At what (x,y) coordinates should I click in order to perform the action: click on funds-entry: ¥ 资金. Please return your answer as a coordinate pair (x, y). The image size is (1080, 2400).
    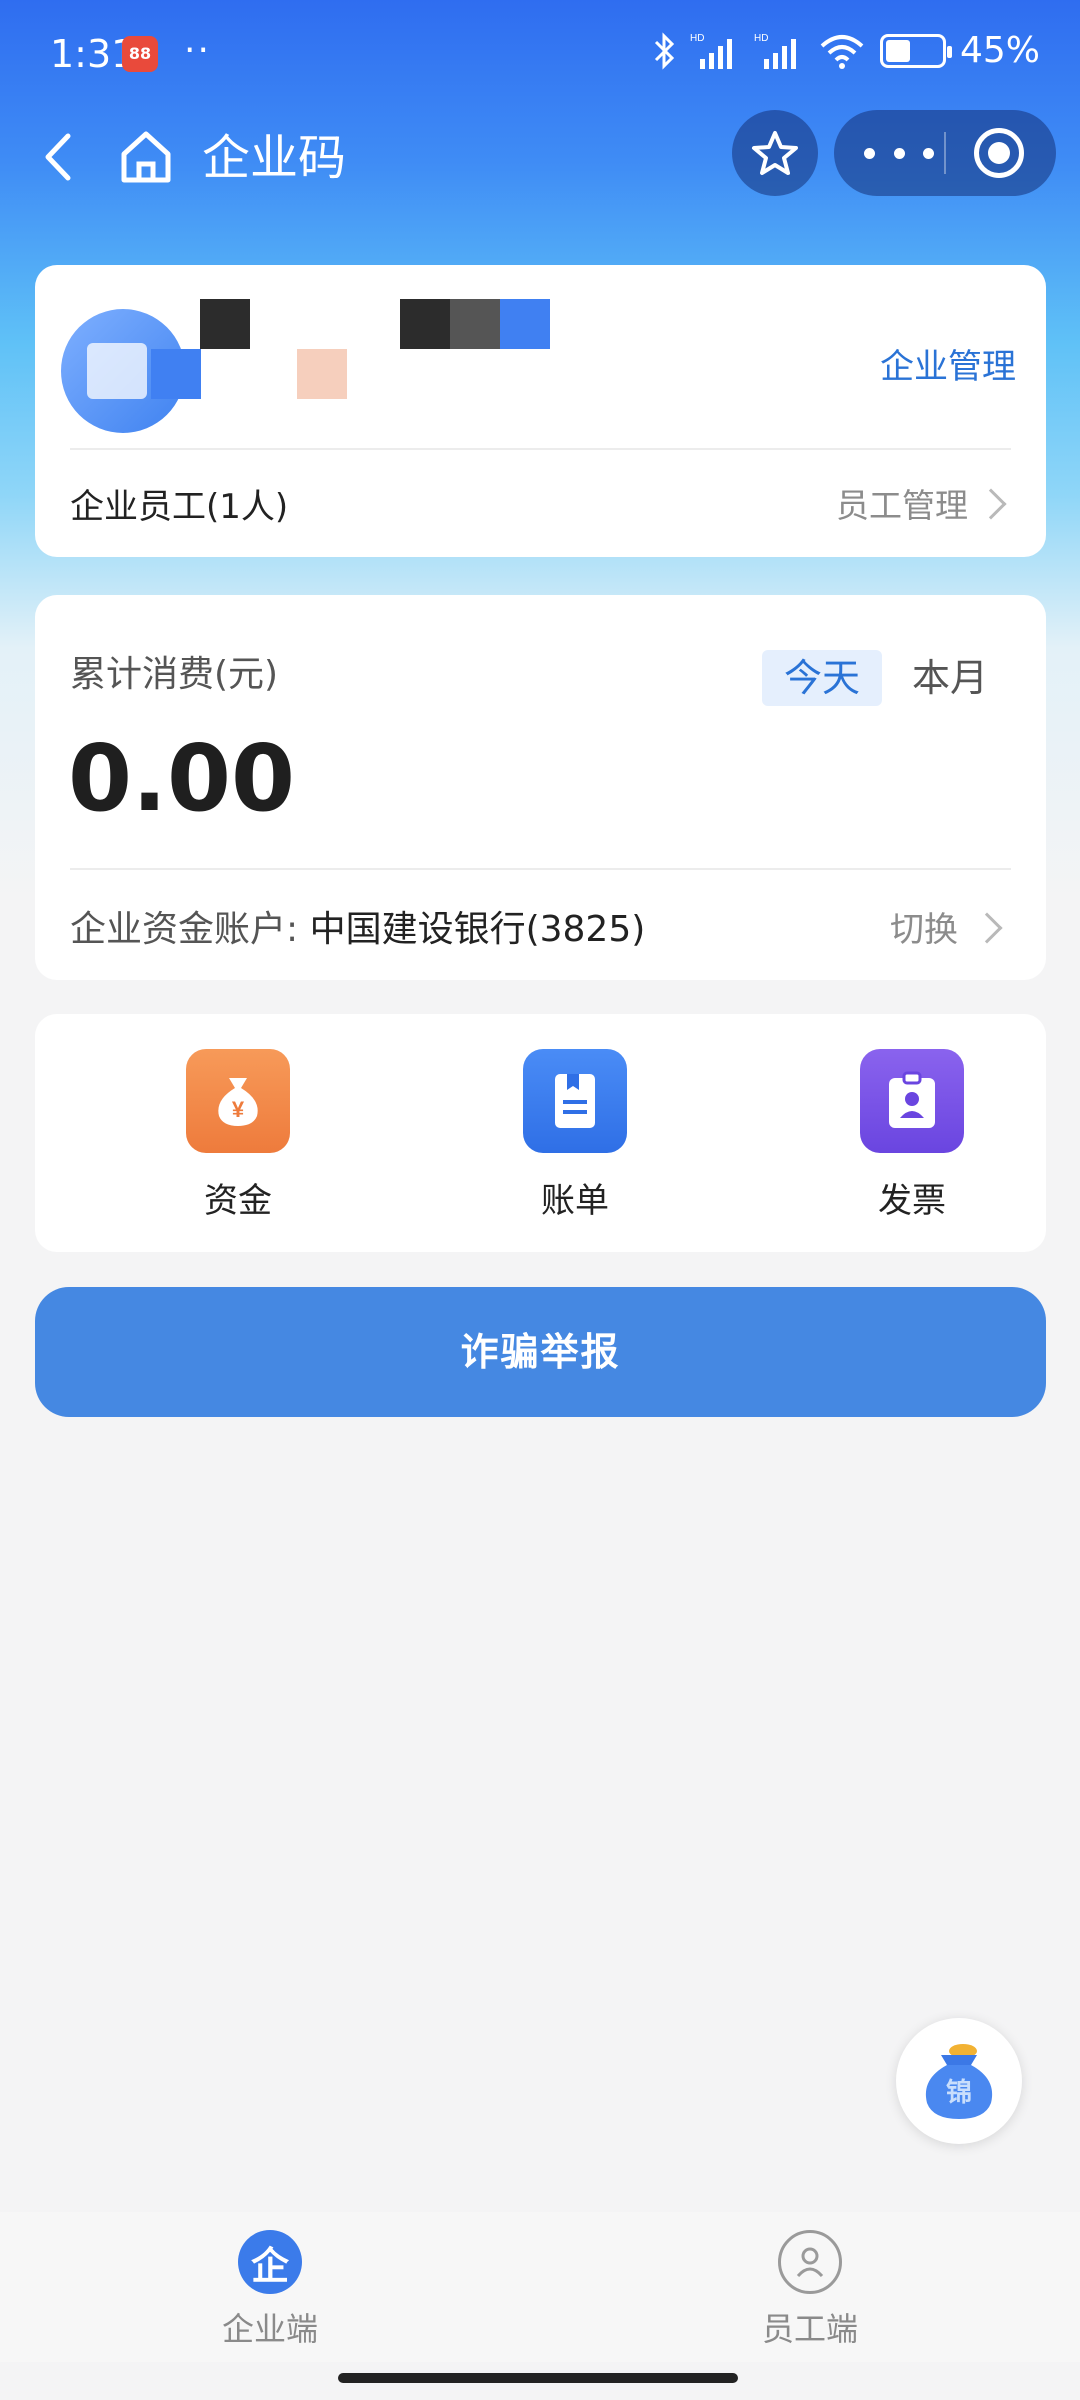
    Looking at the image, I should click on (238, 1135).